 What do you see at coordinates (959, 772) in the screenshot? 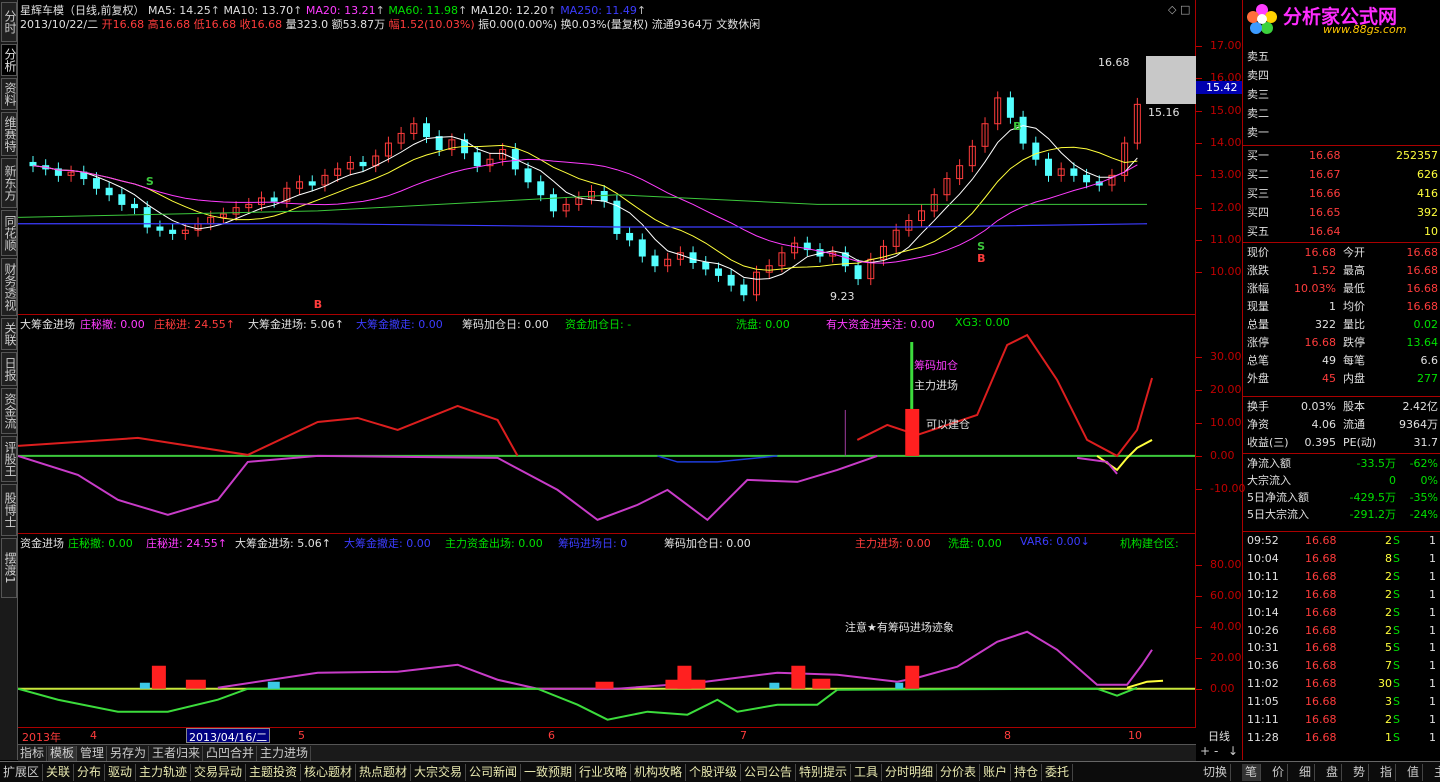
I see `bottom-tab-19: 分价表` at bounding box center [959, 772].